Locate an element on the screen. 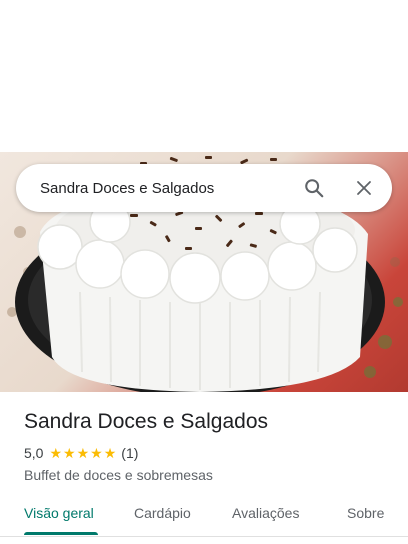  rating-value: 5,0 is located at coordinates (34, 453).